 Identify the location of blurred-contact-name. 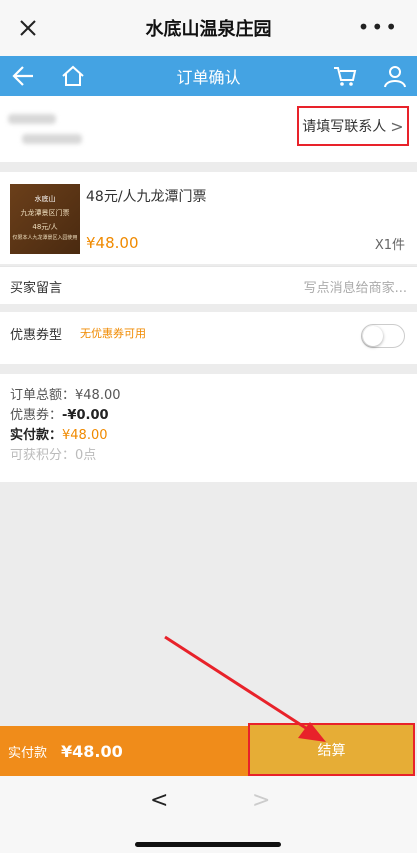
(32, 119).